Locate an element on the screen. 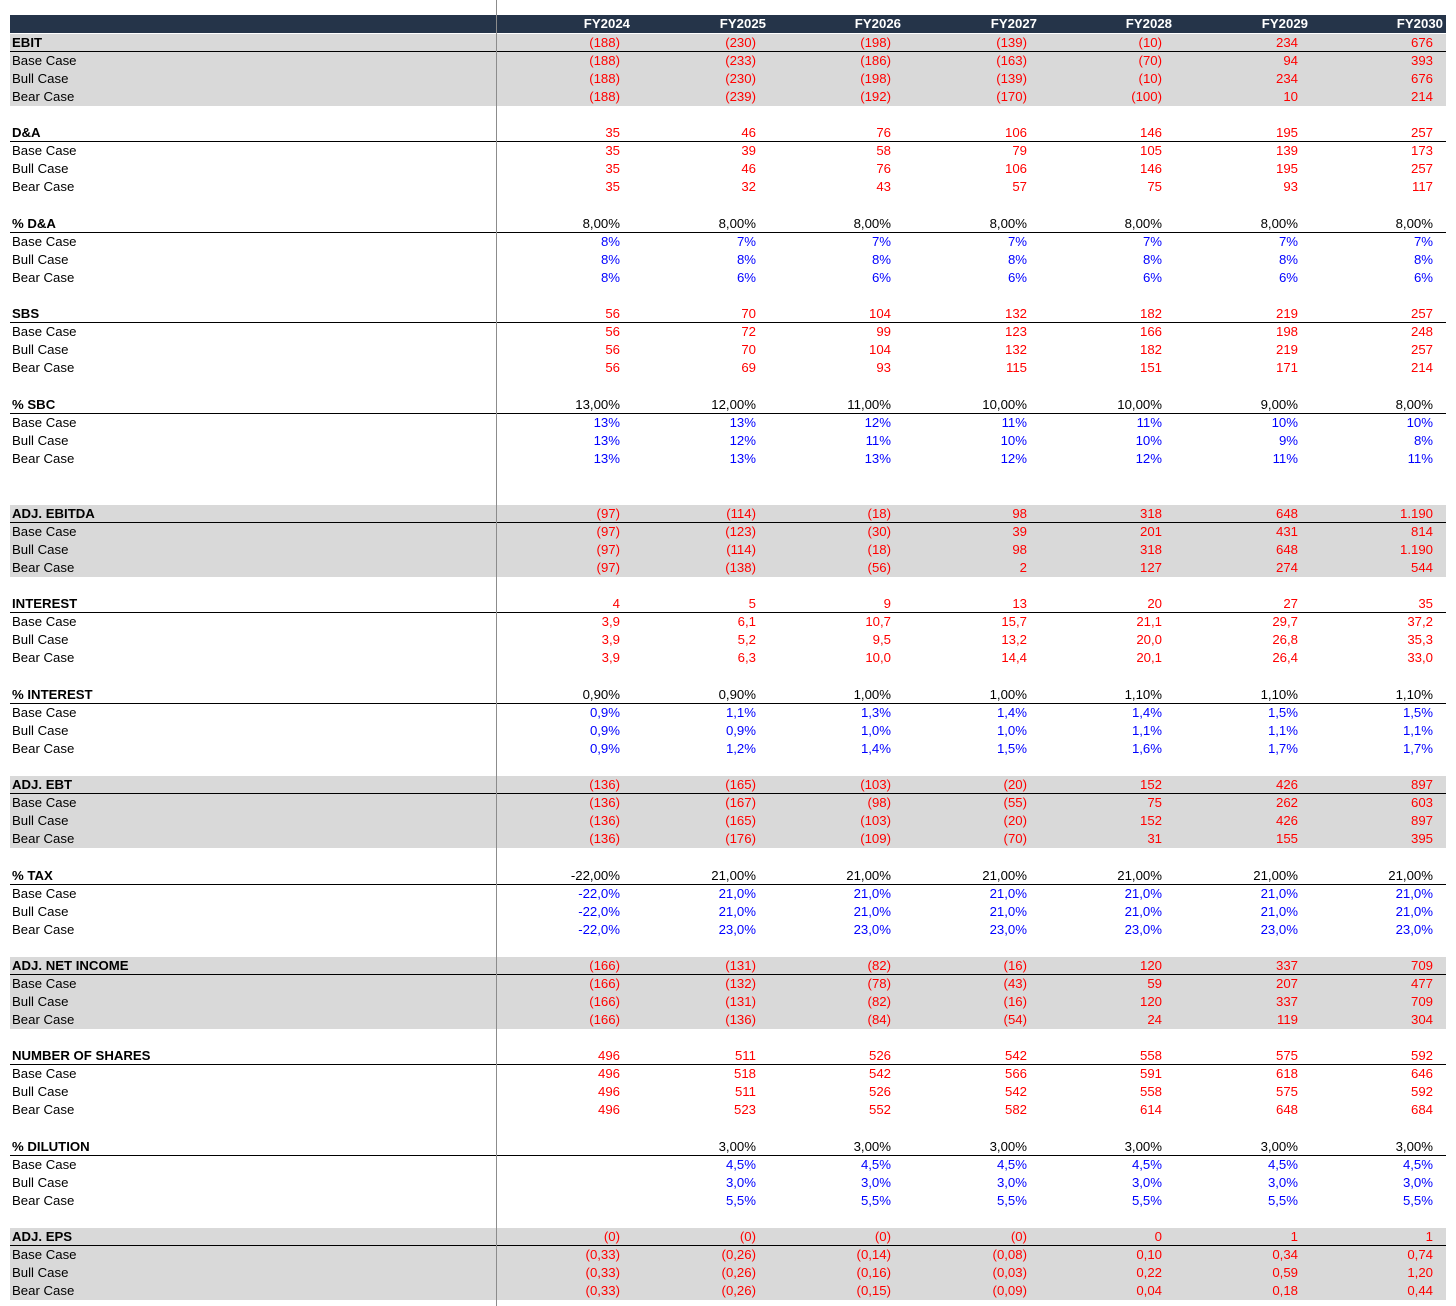 This screenshot has height=1306, width=1456. case-value-cell: 94 is located at coordinates (1238, 61).